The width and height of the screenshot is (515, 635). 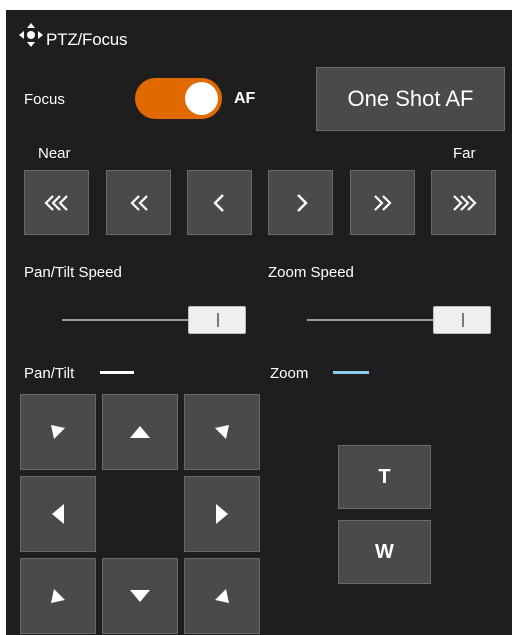 I want to click on double-chevron-right-icon, so click(x=382, y=202).